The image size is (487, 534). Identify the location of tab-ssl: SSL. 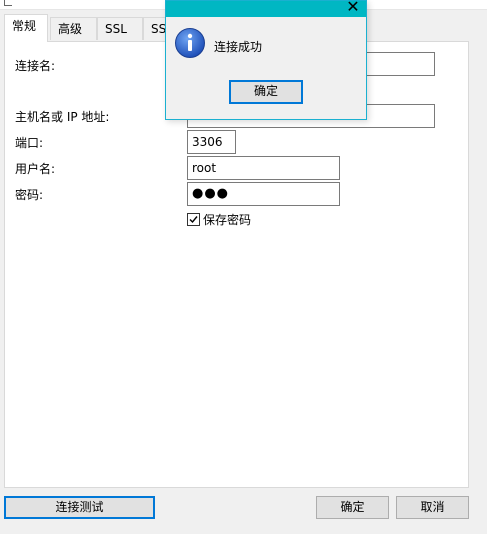
(120, 28).